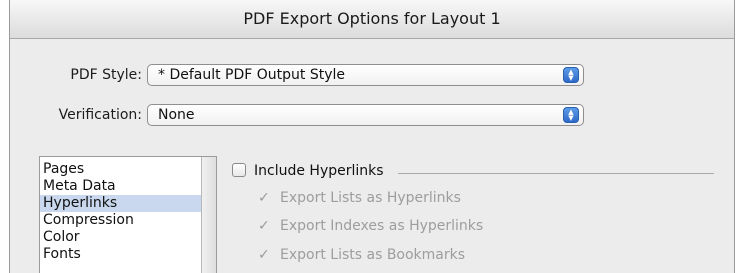  Describe the element at coordinates (106, 75) in the screenshot. I see `pdf-style-label: PDF Style:` at that location.